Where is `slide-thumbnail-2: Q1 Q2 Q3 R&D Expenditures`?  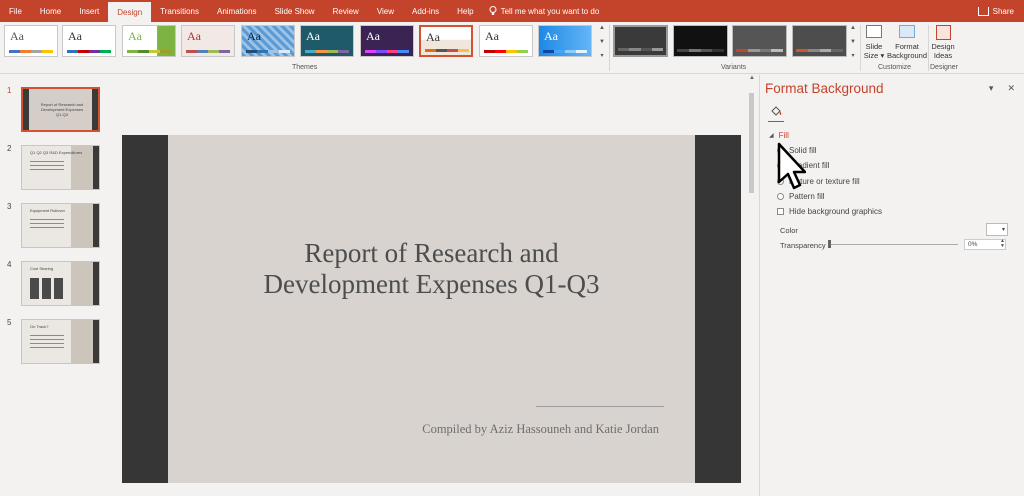
slide-thumbnail-2: Q1 Q2 Q3 R&D Expenditures is located at coordinates (60, 167).